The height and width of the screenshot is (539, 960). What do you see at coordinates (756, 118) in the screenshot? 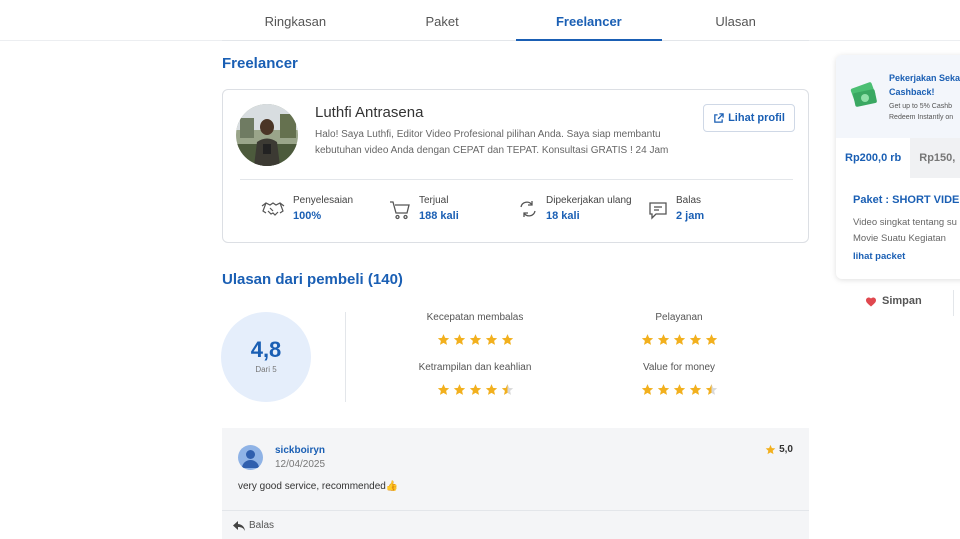
I see `view-profile-label: Lihat profil` at bounding box center [756, 118].